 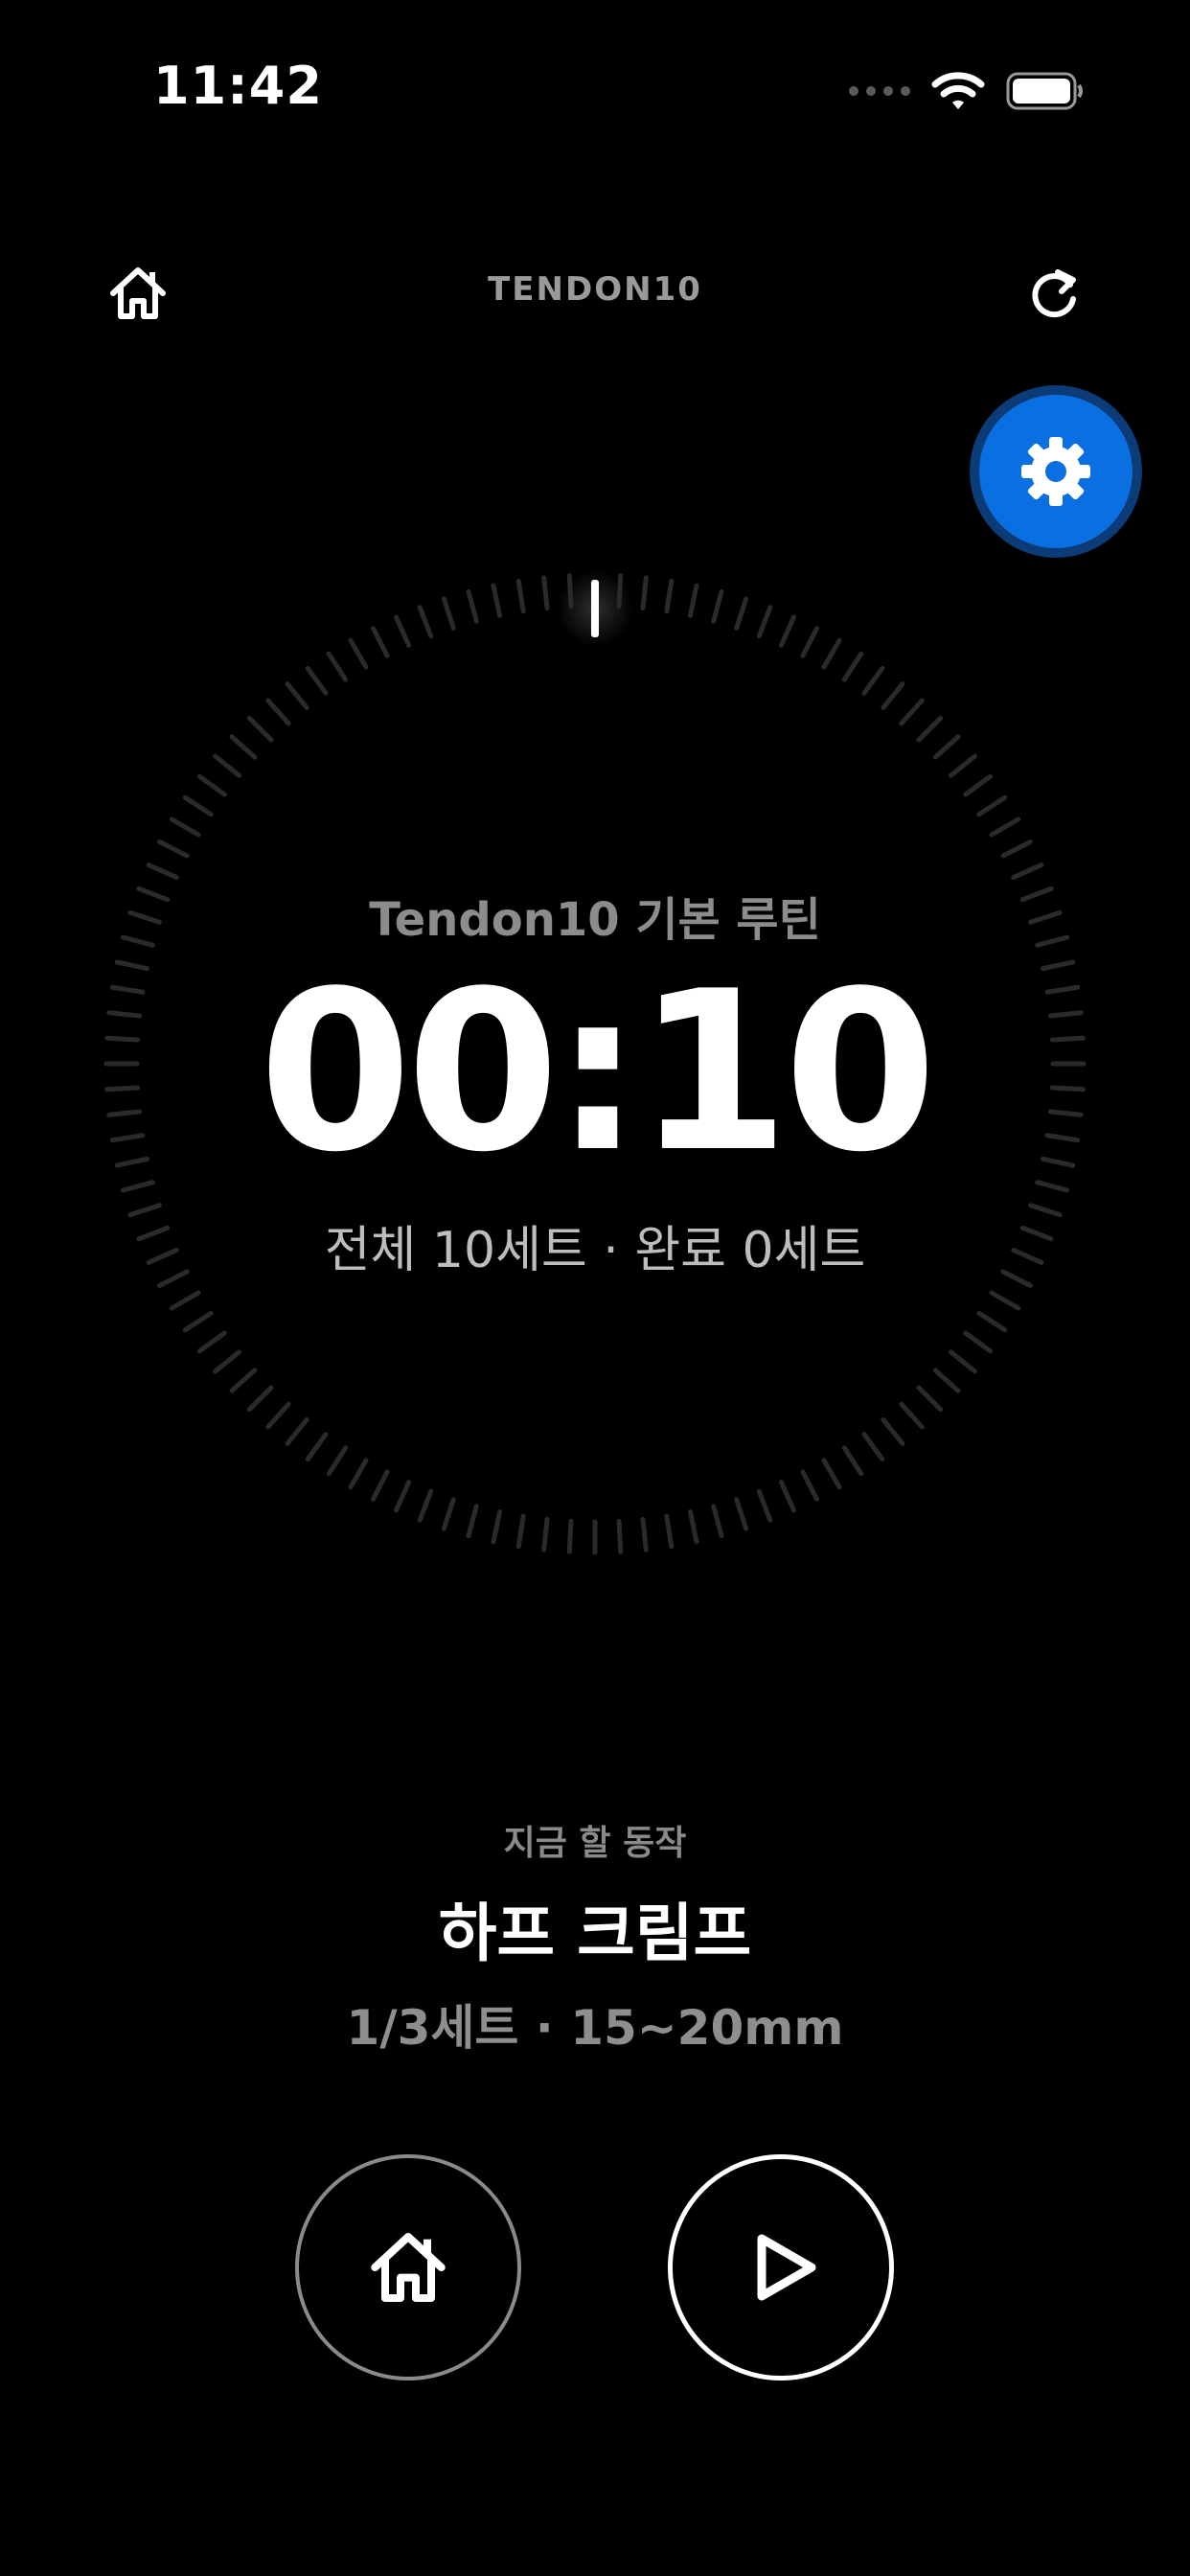 What do you see at coordinates (598, 1073) in the screenshot?
I see `timer-display: 00:10` at bounding box center [598, 1073].